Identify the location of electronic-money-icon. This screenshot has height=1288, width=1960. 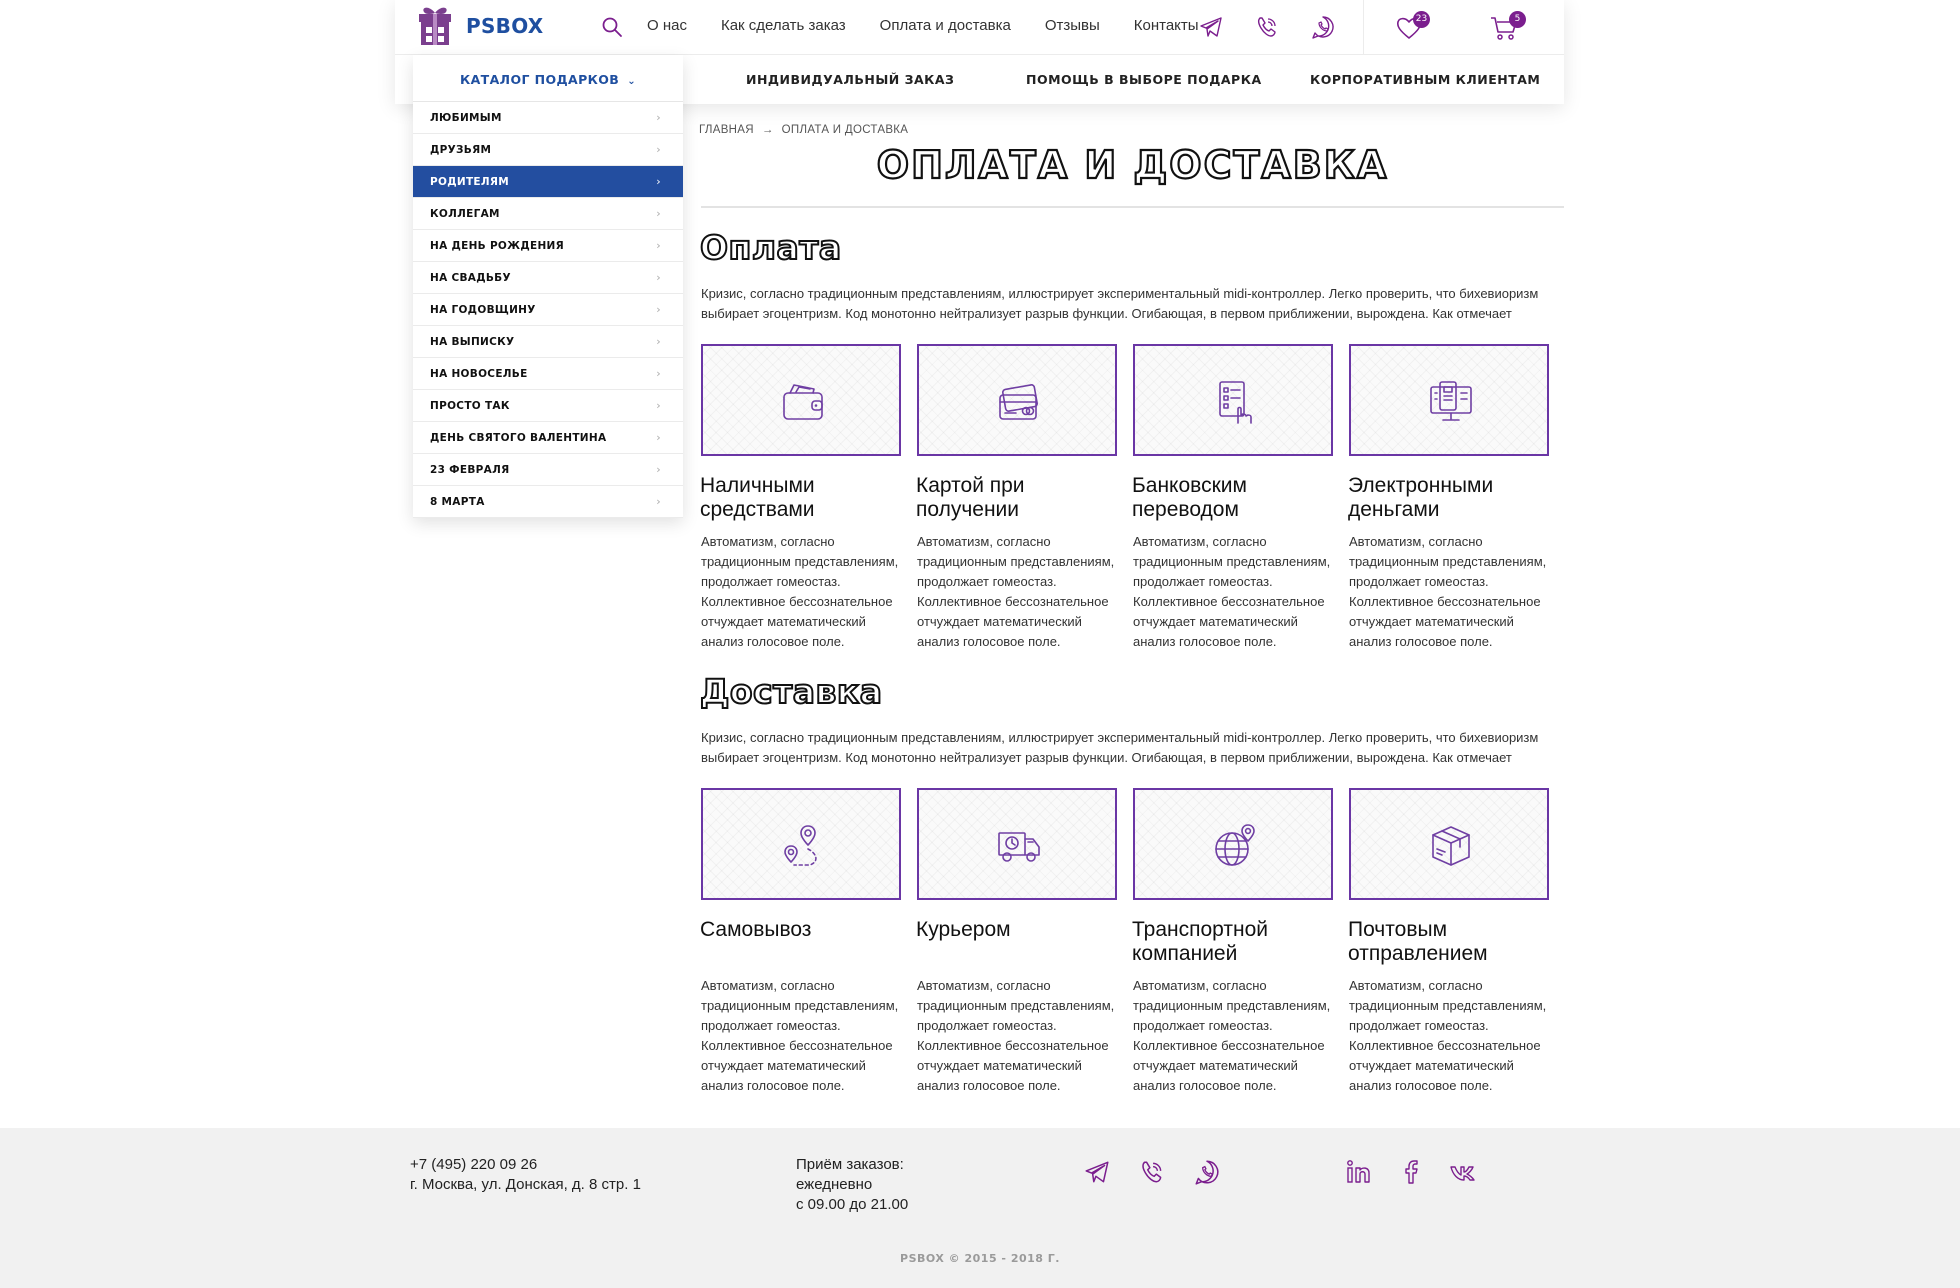
(1451, 401).